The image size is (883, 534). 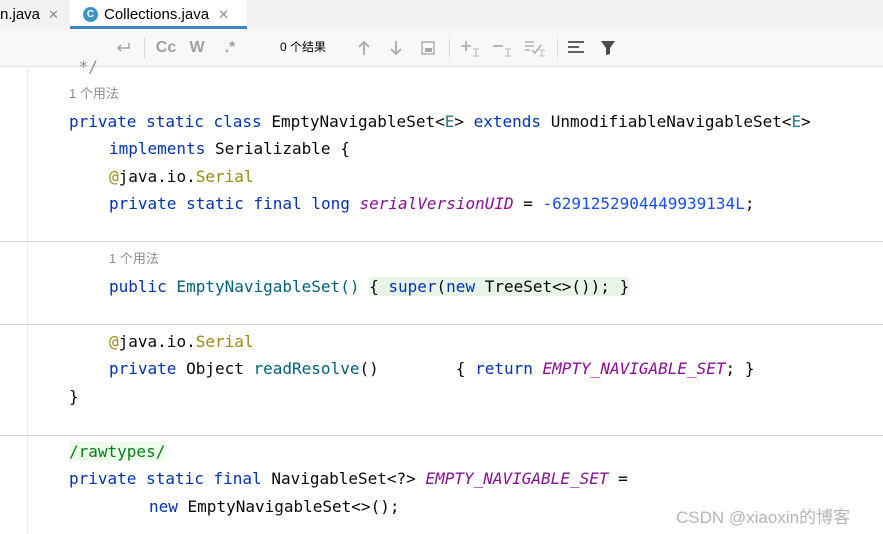 What do you see at coordinates (90, 14) in the screenshot?
I see `java-class-icon: C` at bounding box center [90, 14].